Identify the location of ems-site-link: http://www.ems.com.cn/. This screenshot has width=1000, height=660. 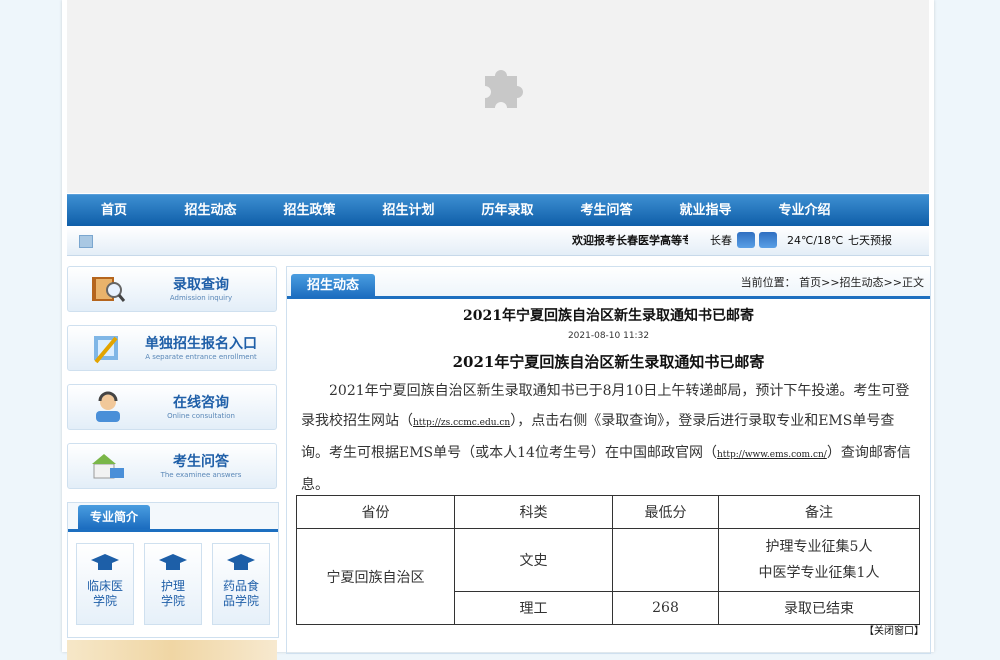
(772, 455).